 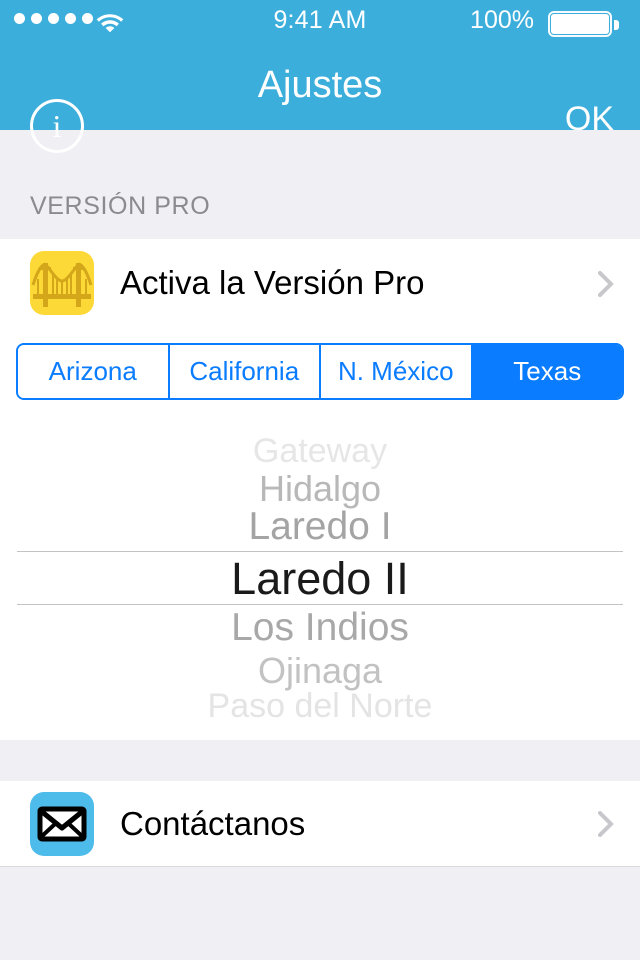 What do you see at coordinates (94, 371) in the screenshot?
I see `segment-arizona: Arizona` at bounding box center [94, 371].